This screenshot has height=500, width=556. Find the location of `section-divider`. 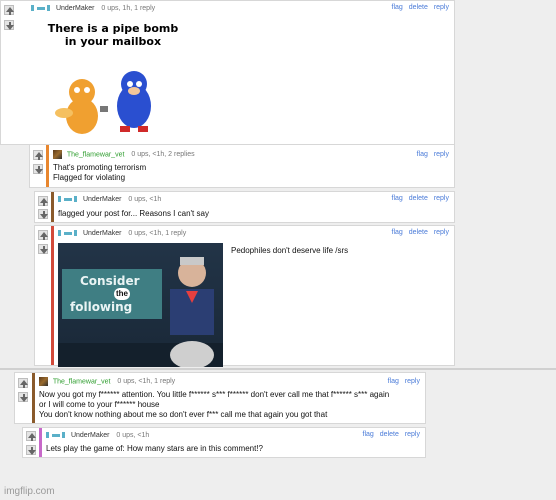

section-divider is located at coordinates (278, 369).